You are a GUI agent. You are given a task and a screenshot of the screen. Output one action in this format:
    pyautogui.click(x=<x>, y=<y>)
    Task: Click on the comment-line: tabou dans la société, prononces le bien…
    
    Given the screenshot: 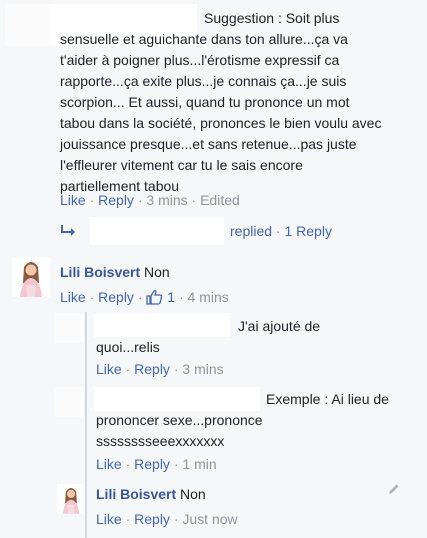 What is the action you would take?
    pyautogui.click(x=221, y=123)
    